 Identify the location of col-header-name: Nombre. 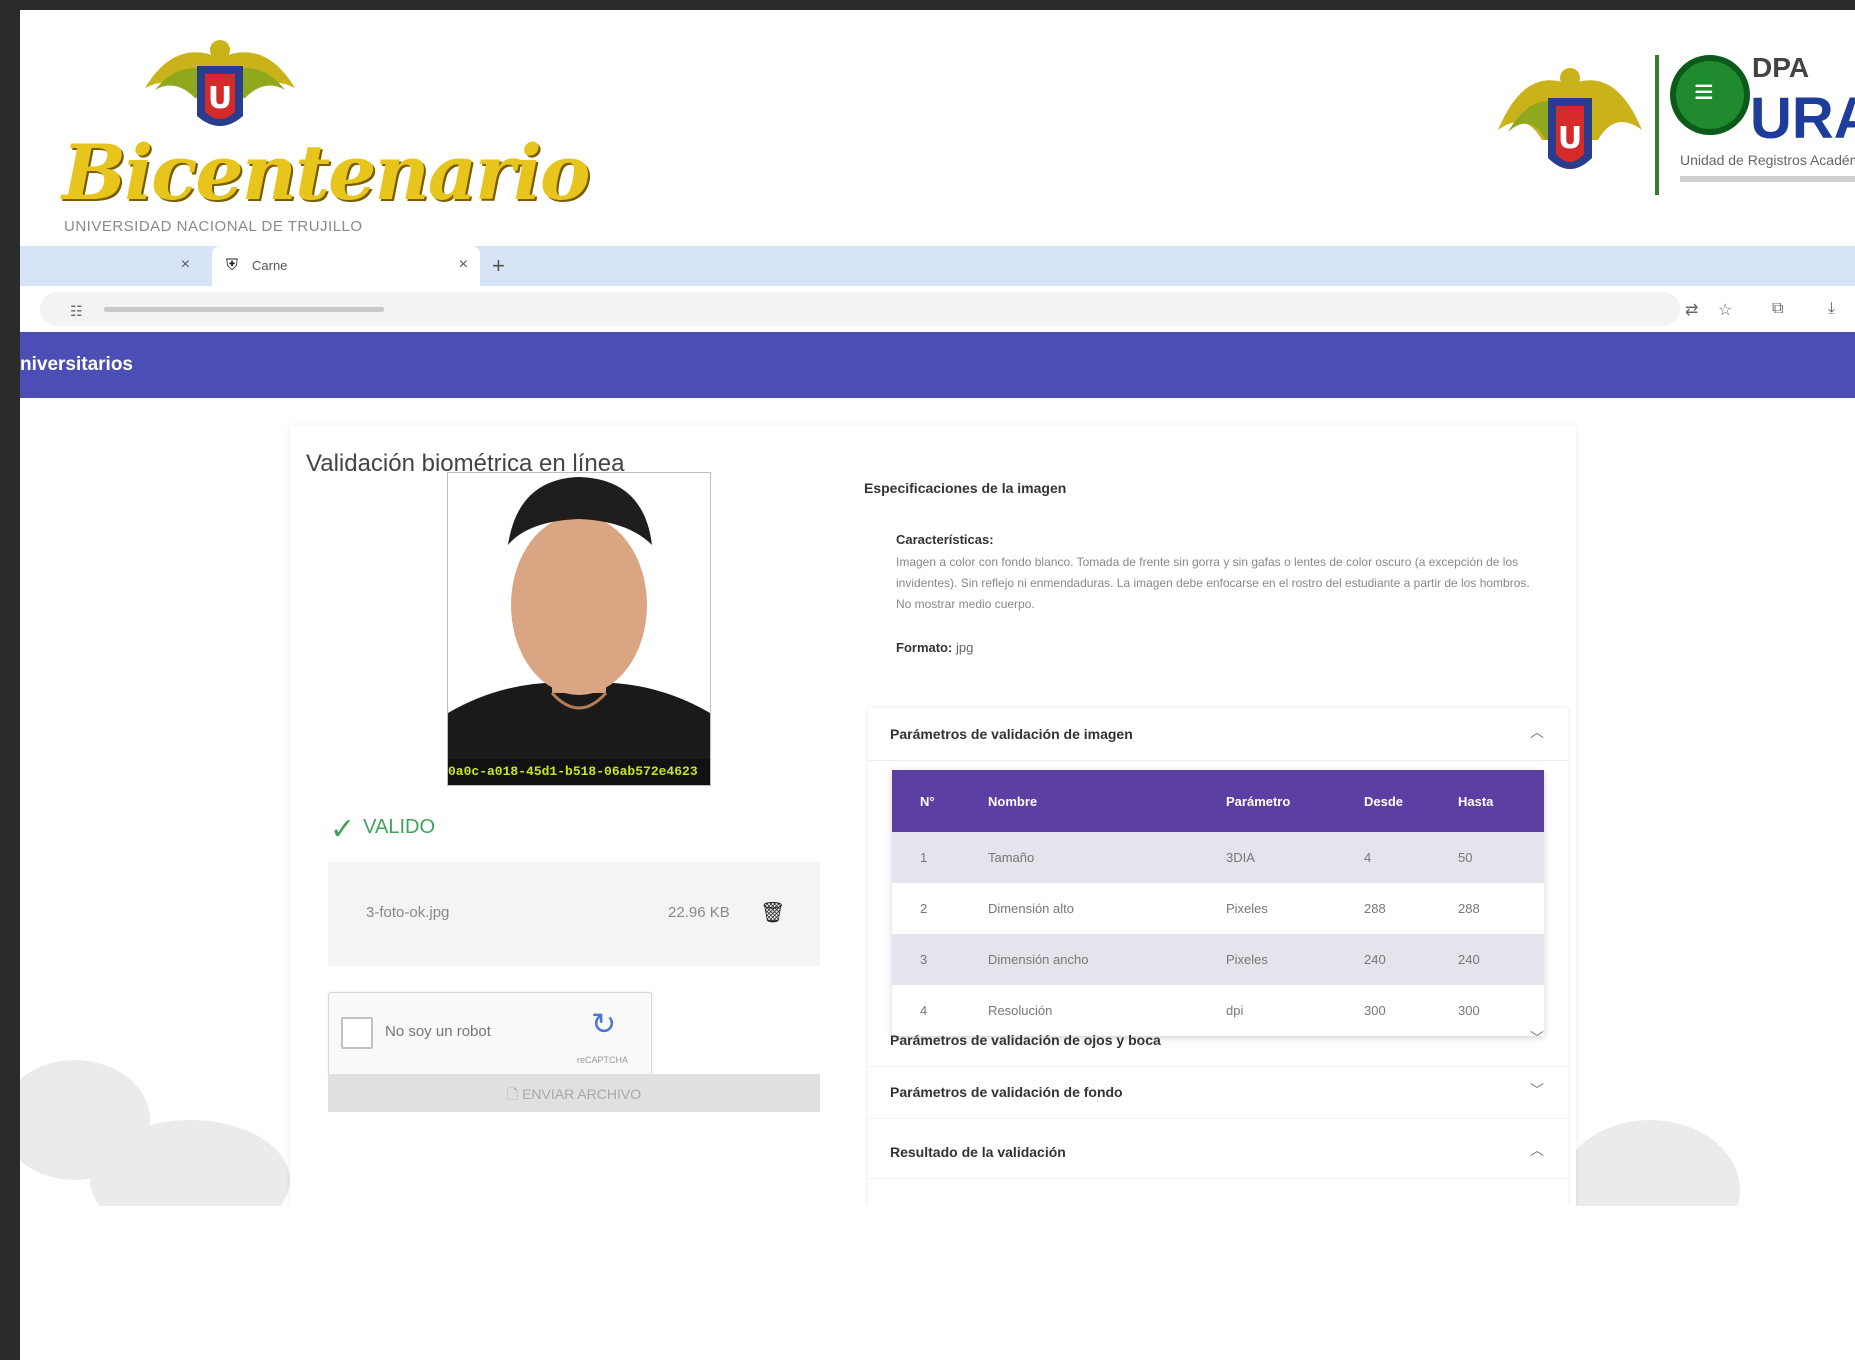
(1107, 801).